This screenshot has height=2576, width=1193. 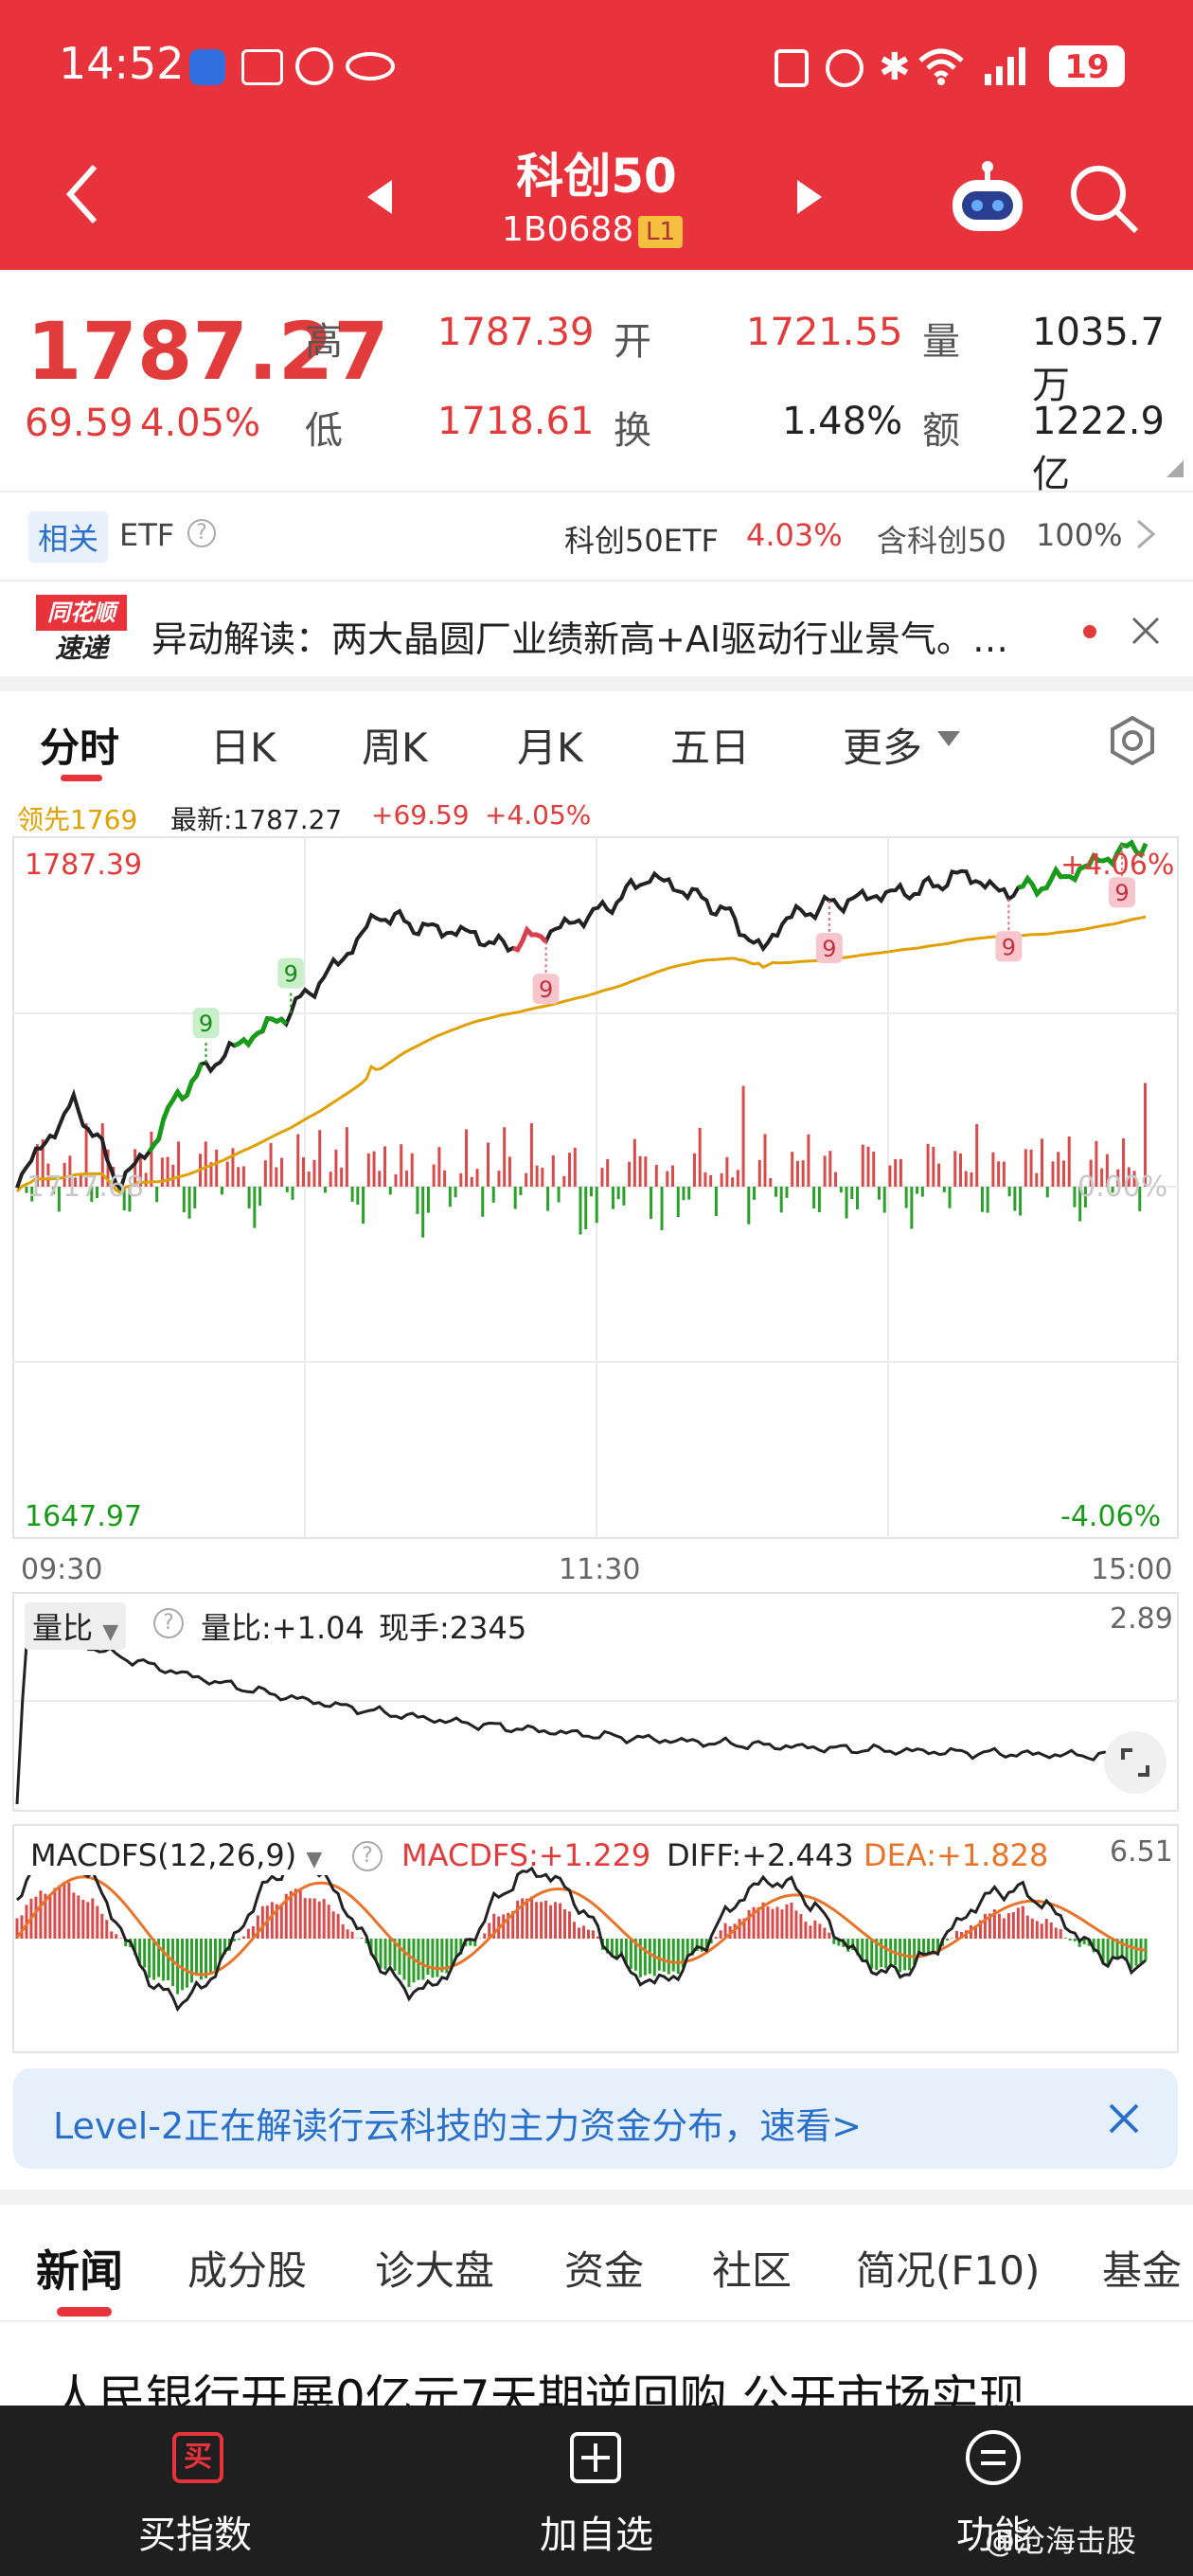 I want to click on ths-flash-logo: 同花顺 速递, so click(x=81, y=631).